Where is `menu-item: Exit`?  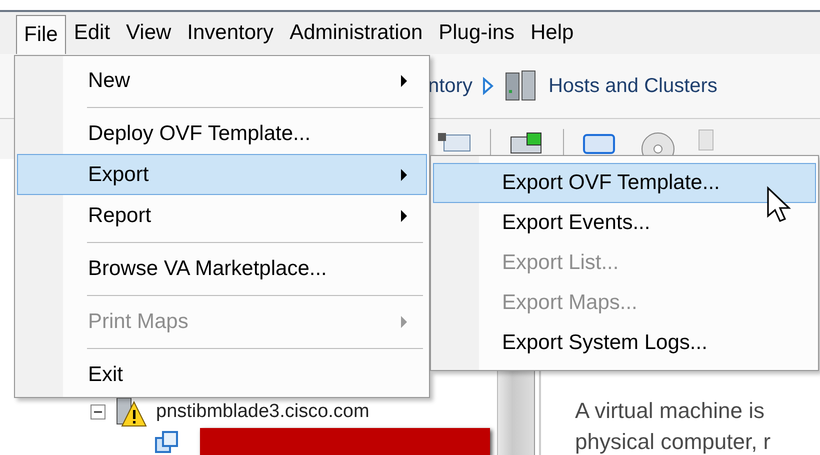
menu-item: Exit is located at coordinates (222, 374).